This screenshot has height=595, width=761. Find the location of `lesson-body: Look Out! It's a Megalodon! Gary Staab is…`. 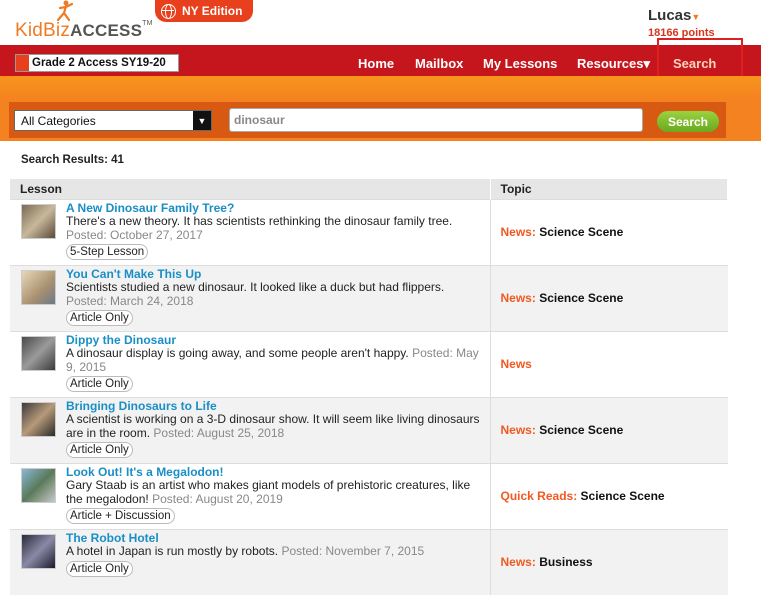

lesson-body: Look Out! It's a Megalodon! Gary Staab is… is located at coordinates (276, 494).